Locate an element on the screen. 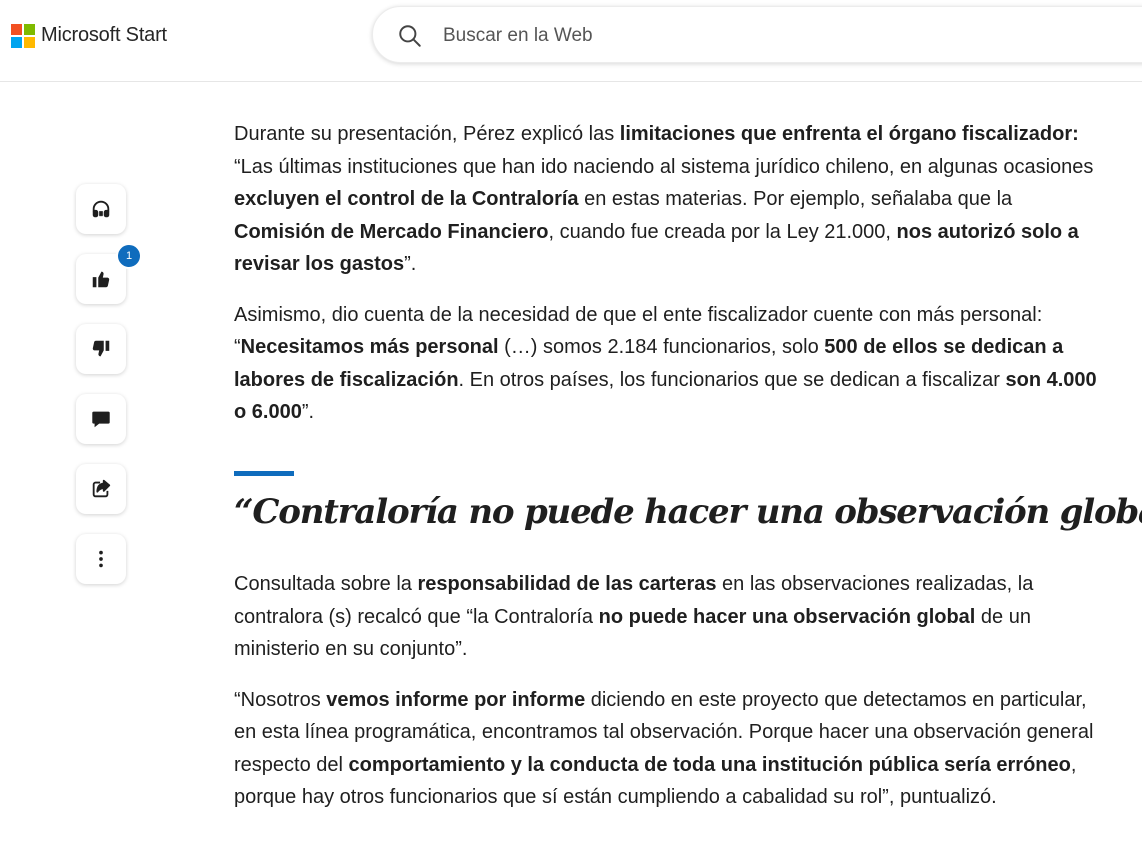 This screenshot has width=1142, height=866. text-span: “Nosotros is located at coordinates (280, 699).